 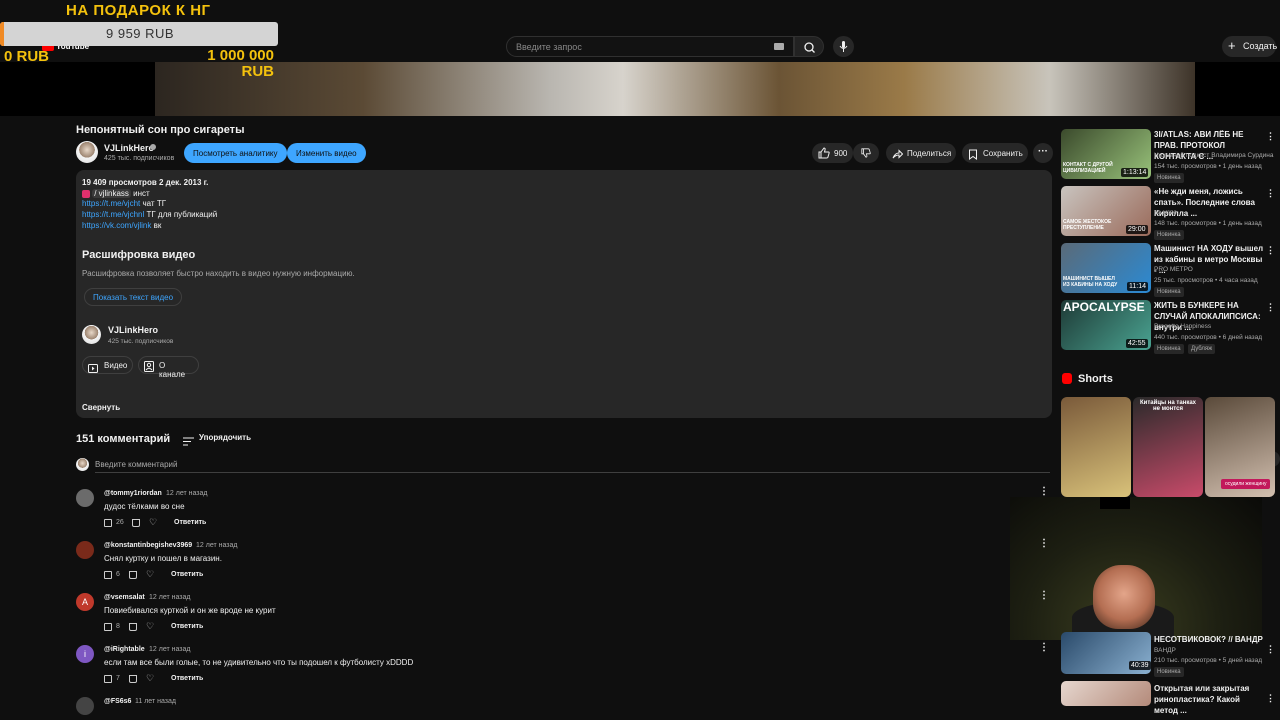 What do you see at coordinates (1209, 639) in the screenshot?
I see `related-video-title: НЕСОТВИКОВОК? // ВАНДР` at bounding box center [1209, 639].